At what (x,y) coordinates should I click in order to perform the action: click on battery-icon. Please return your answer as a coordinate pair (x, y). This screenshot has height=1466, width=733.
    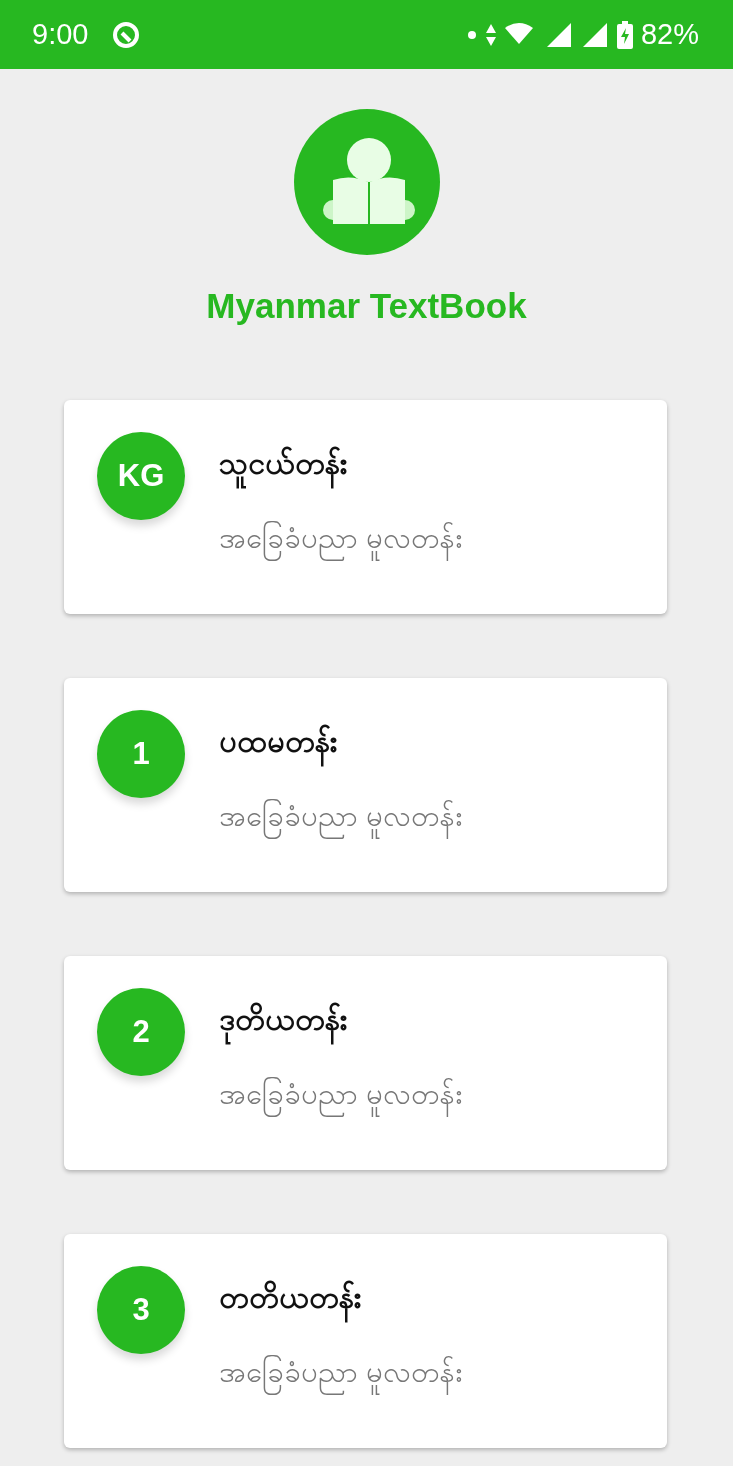
    Looking at the image, I should click on (624, 34).